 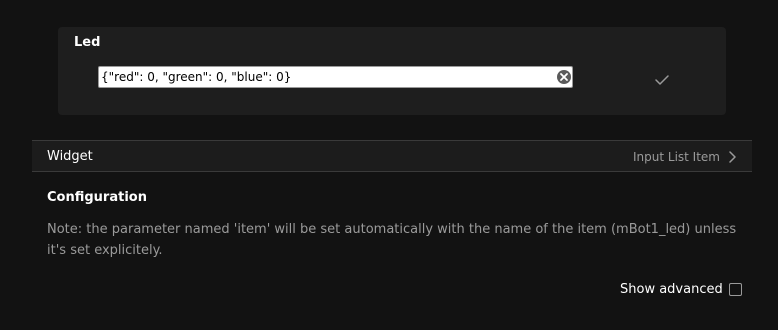 I want to click on led-input-container, so click(x=335, y=77).